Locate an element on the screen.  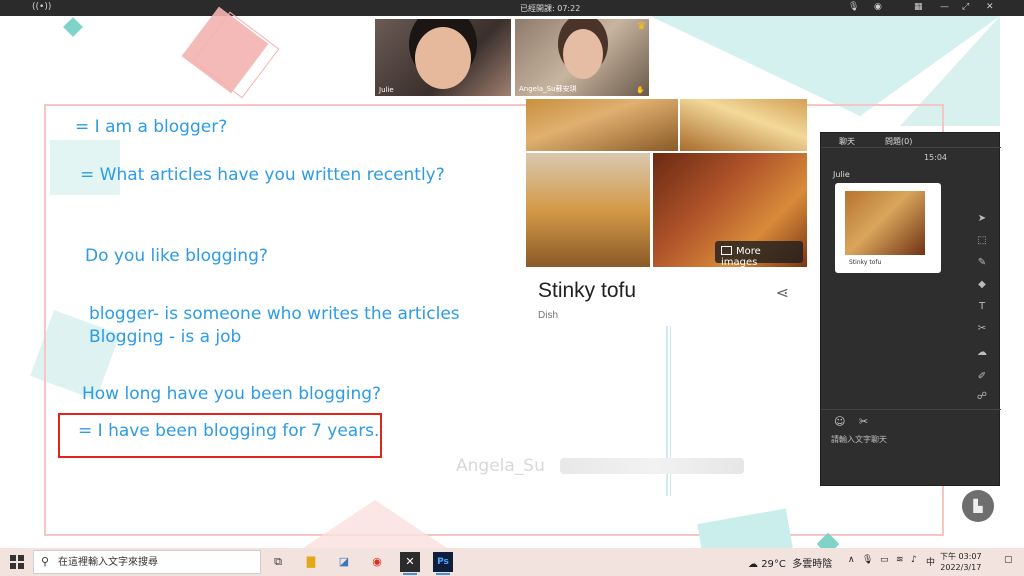
eraser-icon: ◆ is located at coordinates (982, 288).